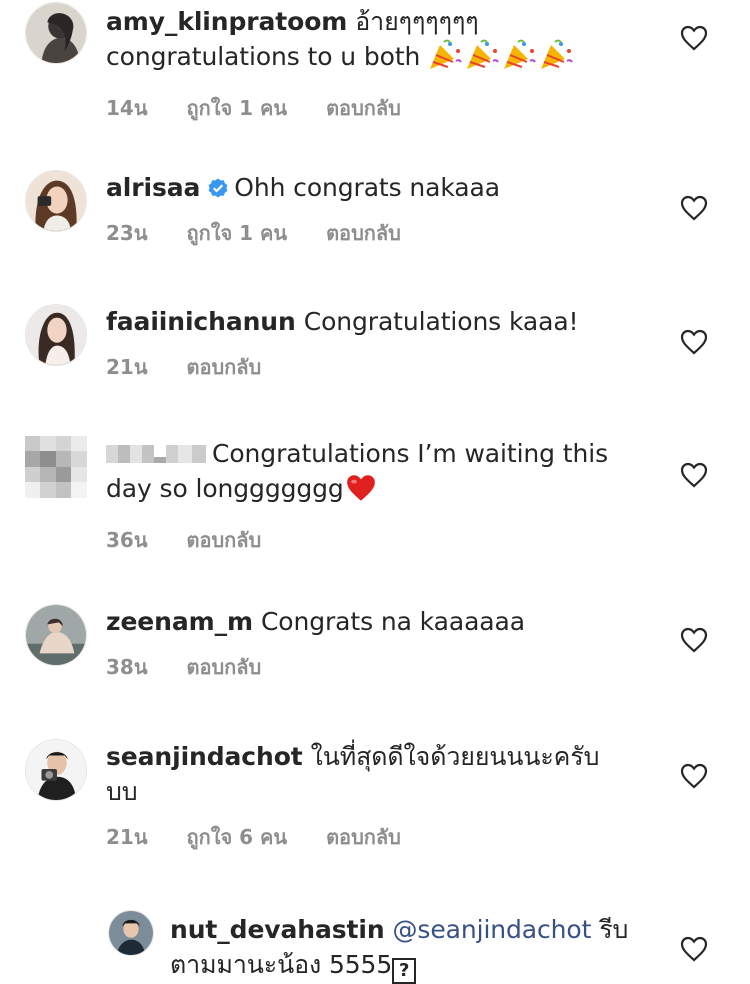  What do you see at coordinates (204, 756) in the screenshot?
I see `comment-username: seanjindachot` at bounding box center [204, 756].